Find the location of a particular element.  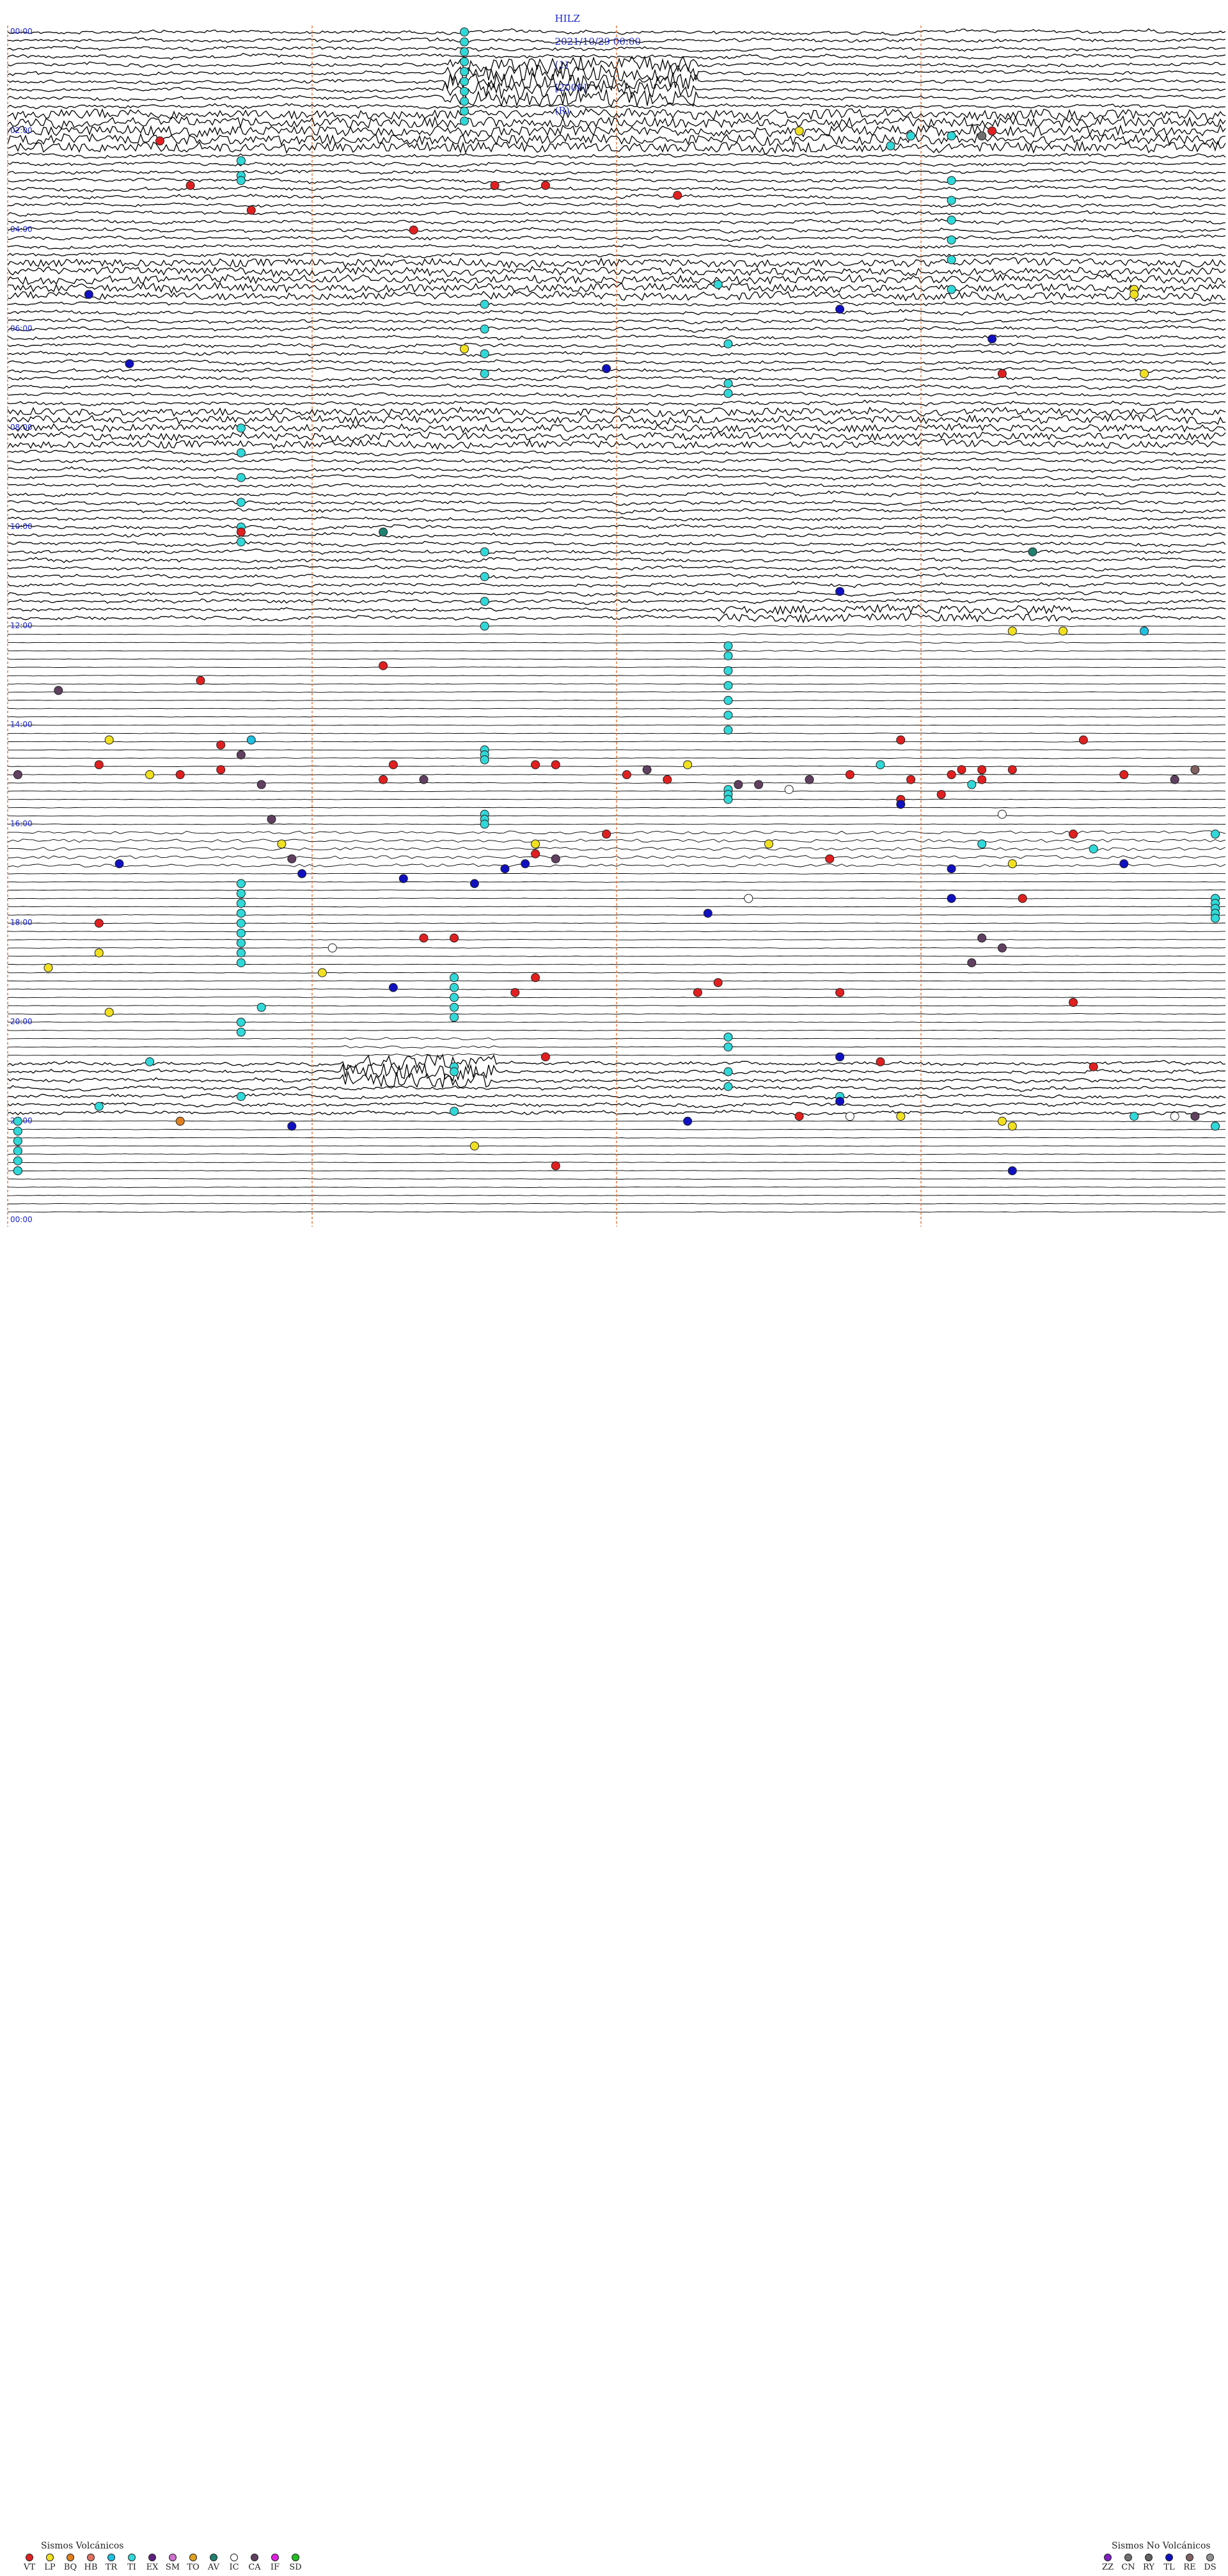

legend-item-if: IF is located at coordinates (275, 2563).